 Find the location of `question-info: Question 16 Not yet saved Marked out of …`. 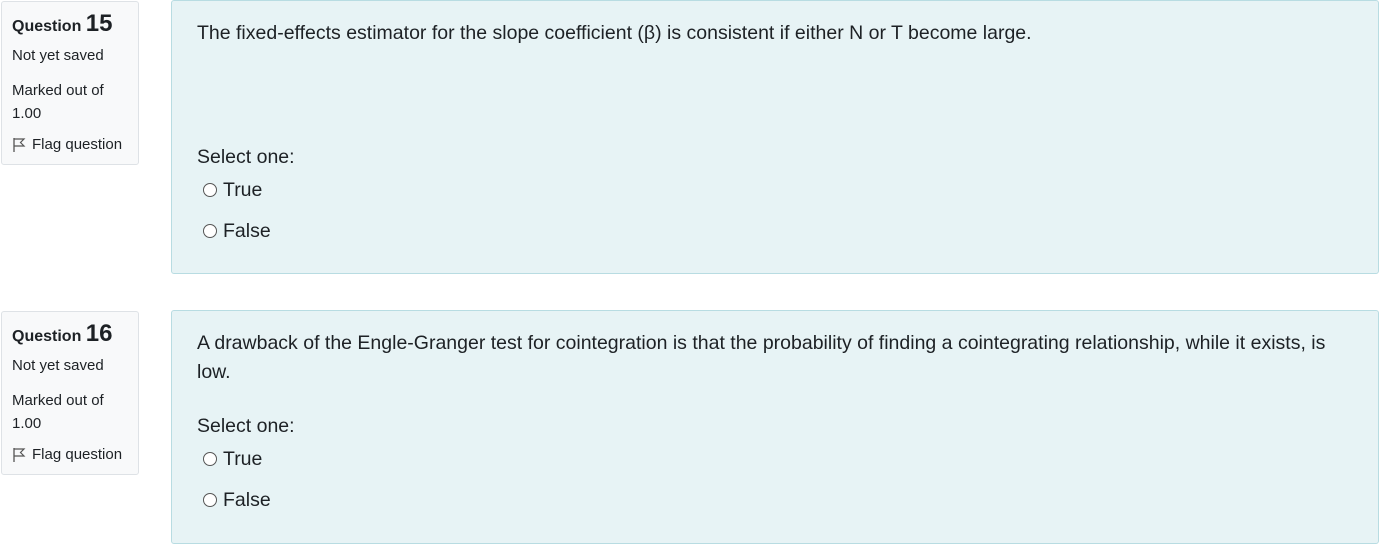

question-info: Question 16 Not yet saved Marked out of … is located at coordinates (70, 393).